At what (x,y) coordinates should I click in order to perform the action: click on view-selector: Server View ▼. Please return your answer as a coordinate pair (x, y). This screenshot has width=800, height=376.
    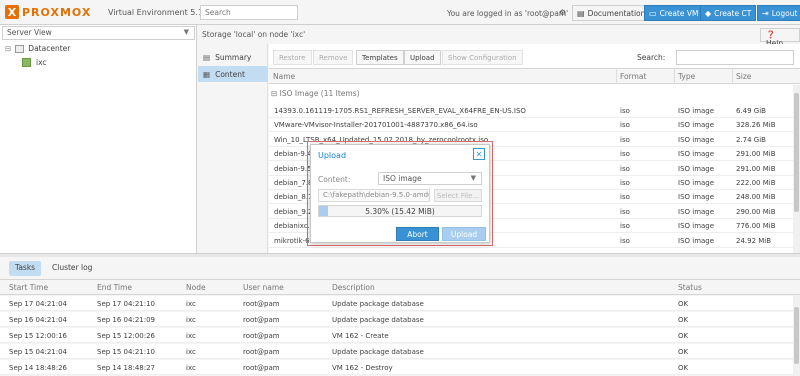
    Looking at the image, I should click on (98, 33).